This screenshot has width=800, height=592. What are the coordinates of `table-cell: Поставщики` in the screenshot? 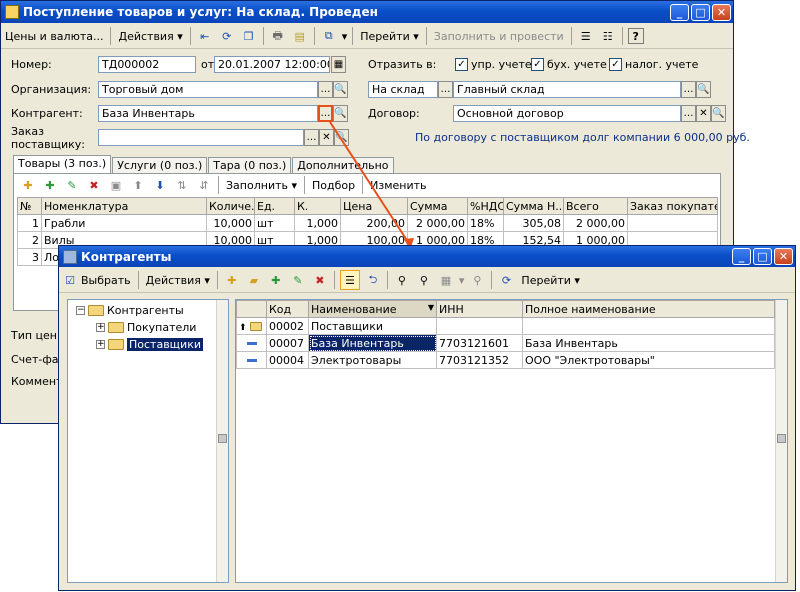 It's located at (372, 326).